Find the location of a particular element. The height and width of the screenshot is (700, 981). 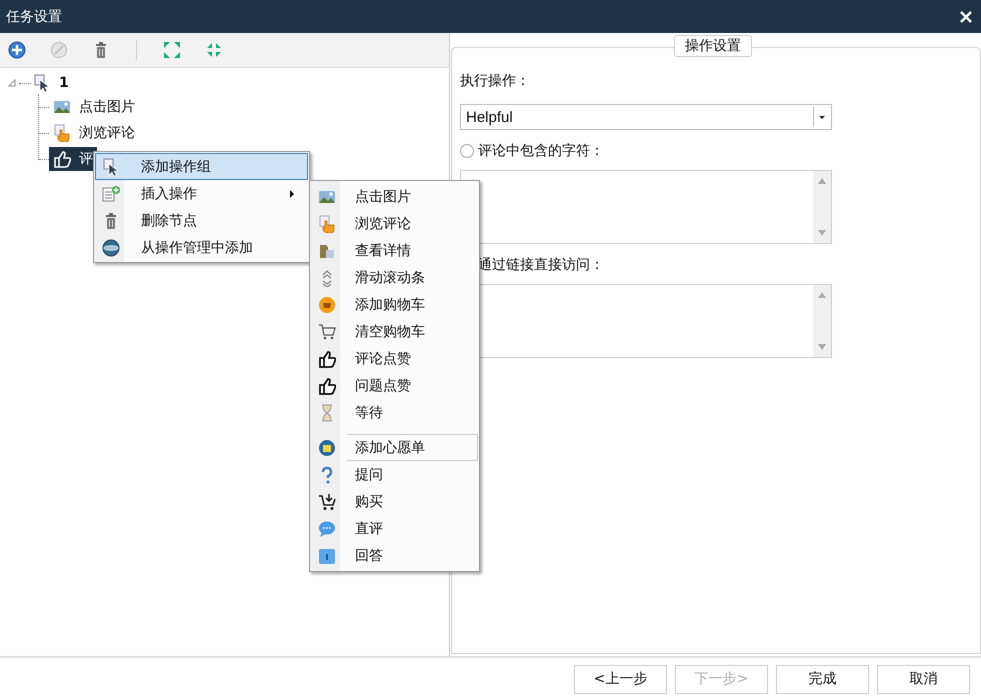

menu-item: 添加操作组 is located at coordinates (201, 166).